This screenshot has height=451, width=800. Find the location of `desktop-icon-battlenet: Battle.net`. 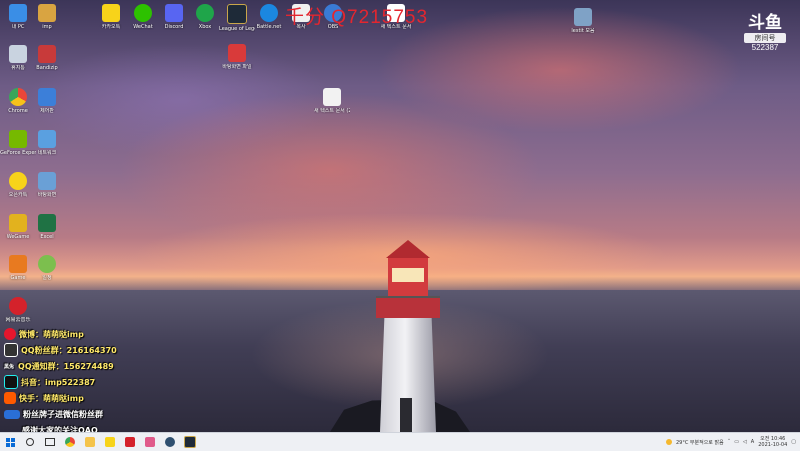

desktop-icon-battlenet: Battle.net is located at coordinates (269, 17).